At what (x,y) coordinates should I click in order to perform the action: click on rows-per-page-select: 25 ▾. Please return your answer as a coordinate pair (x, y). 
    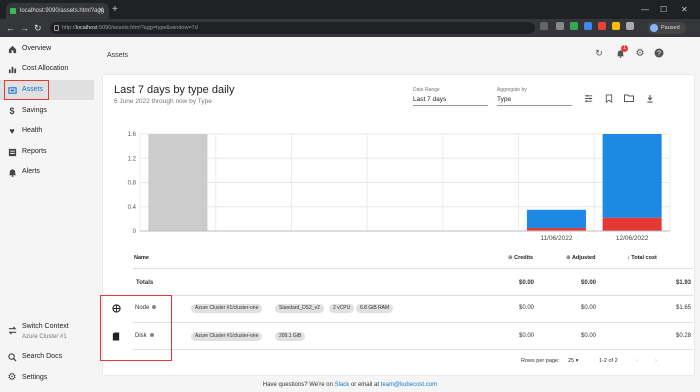
    Looking at the image, I should click on (573, 361).